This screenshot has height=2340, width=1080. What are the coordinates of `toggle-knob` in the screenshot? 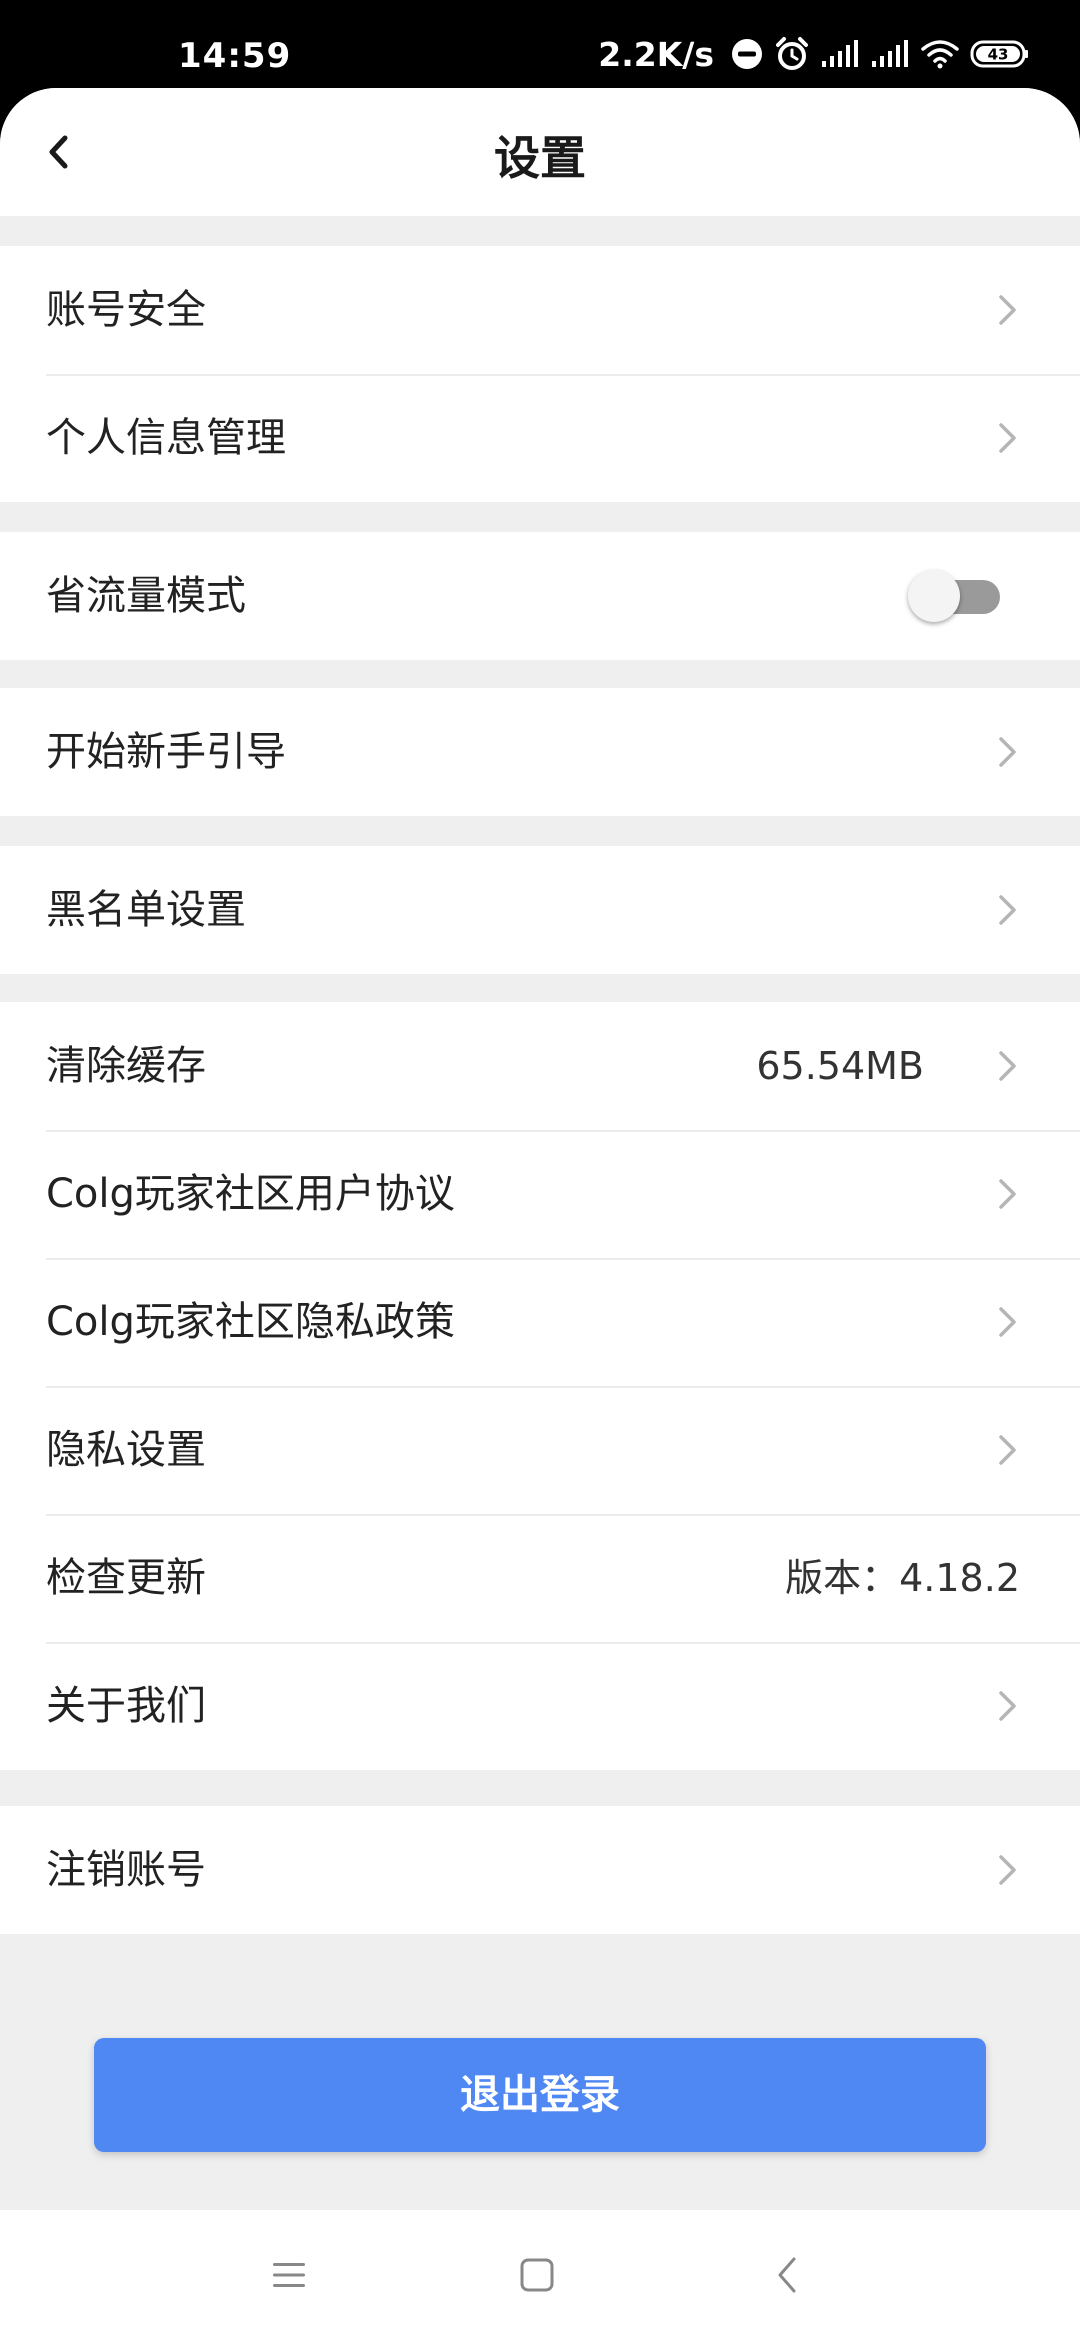 It's located at (934, 596).